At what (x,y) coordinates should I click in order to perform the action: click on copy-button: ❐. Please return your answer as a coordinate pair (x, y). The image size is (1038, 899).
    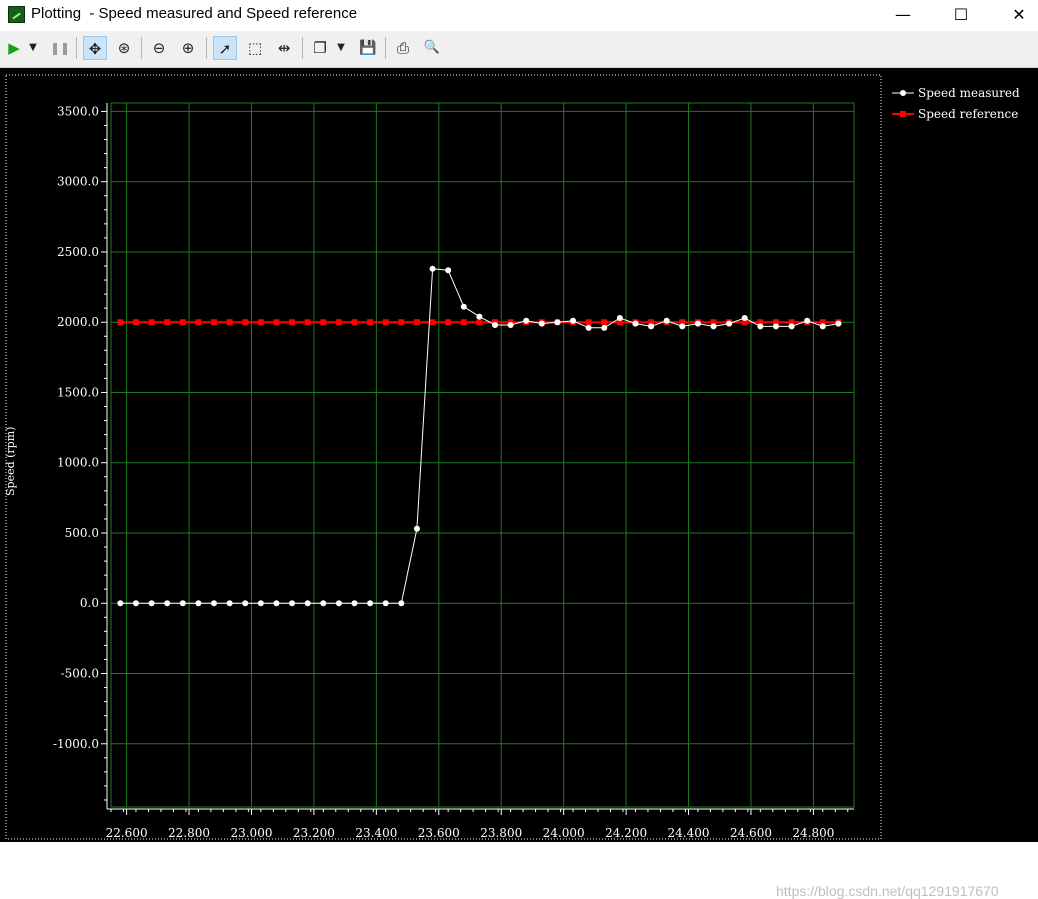
    Looking at the image, I should click on (320, 48).